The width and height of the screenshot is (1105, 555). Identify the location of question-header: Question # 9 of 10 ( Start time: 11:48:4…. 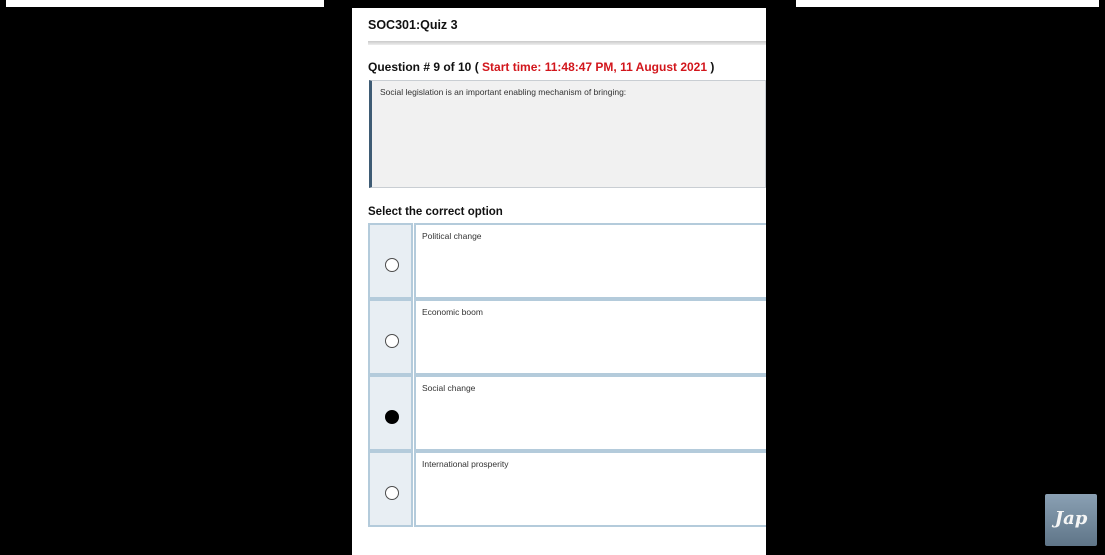
(541, 67).